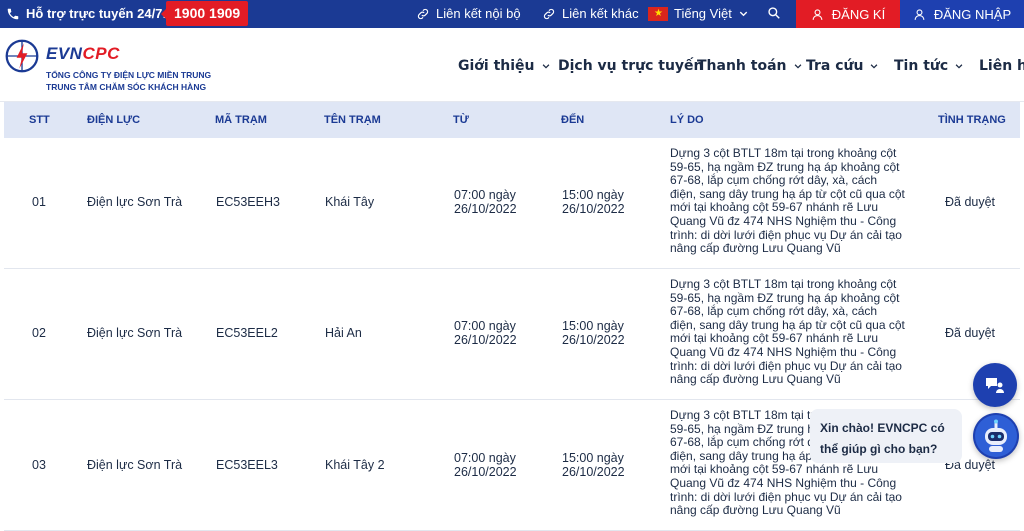 This screenshot has width=1024, height=531. I want to click on search-button, so click(774, 13).